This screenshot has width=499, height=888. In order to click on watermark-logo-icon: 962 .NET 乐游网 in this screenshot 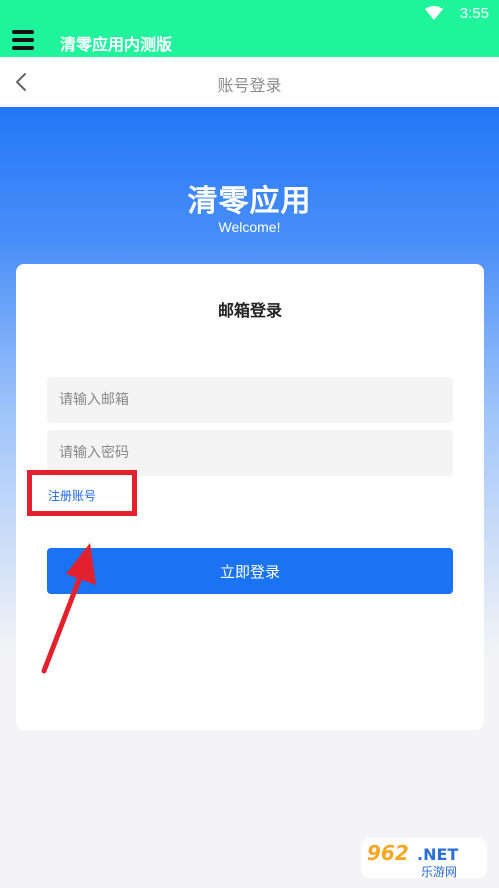, I will do `click(424, 858)`.